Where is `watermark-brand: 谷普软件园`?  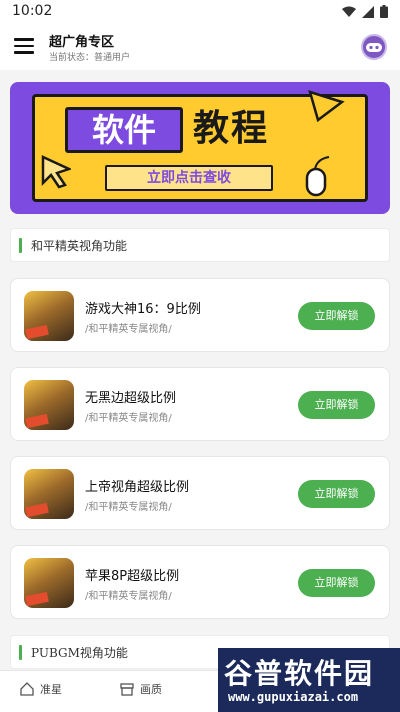
watermark-brand: 谷普软件园 is located at coordinates (299, 673).